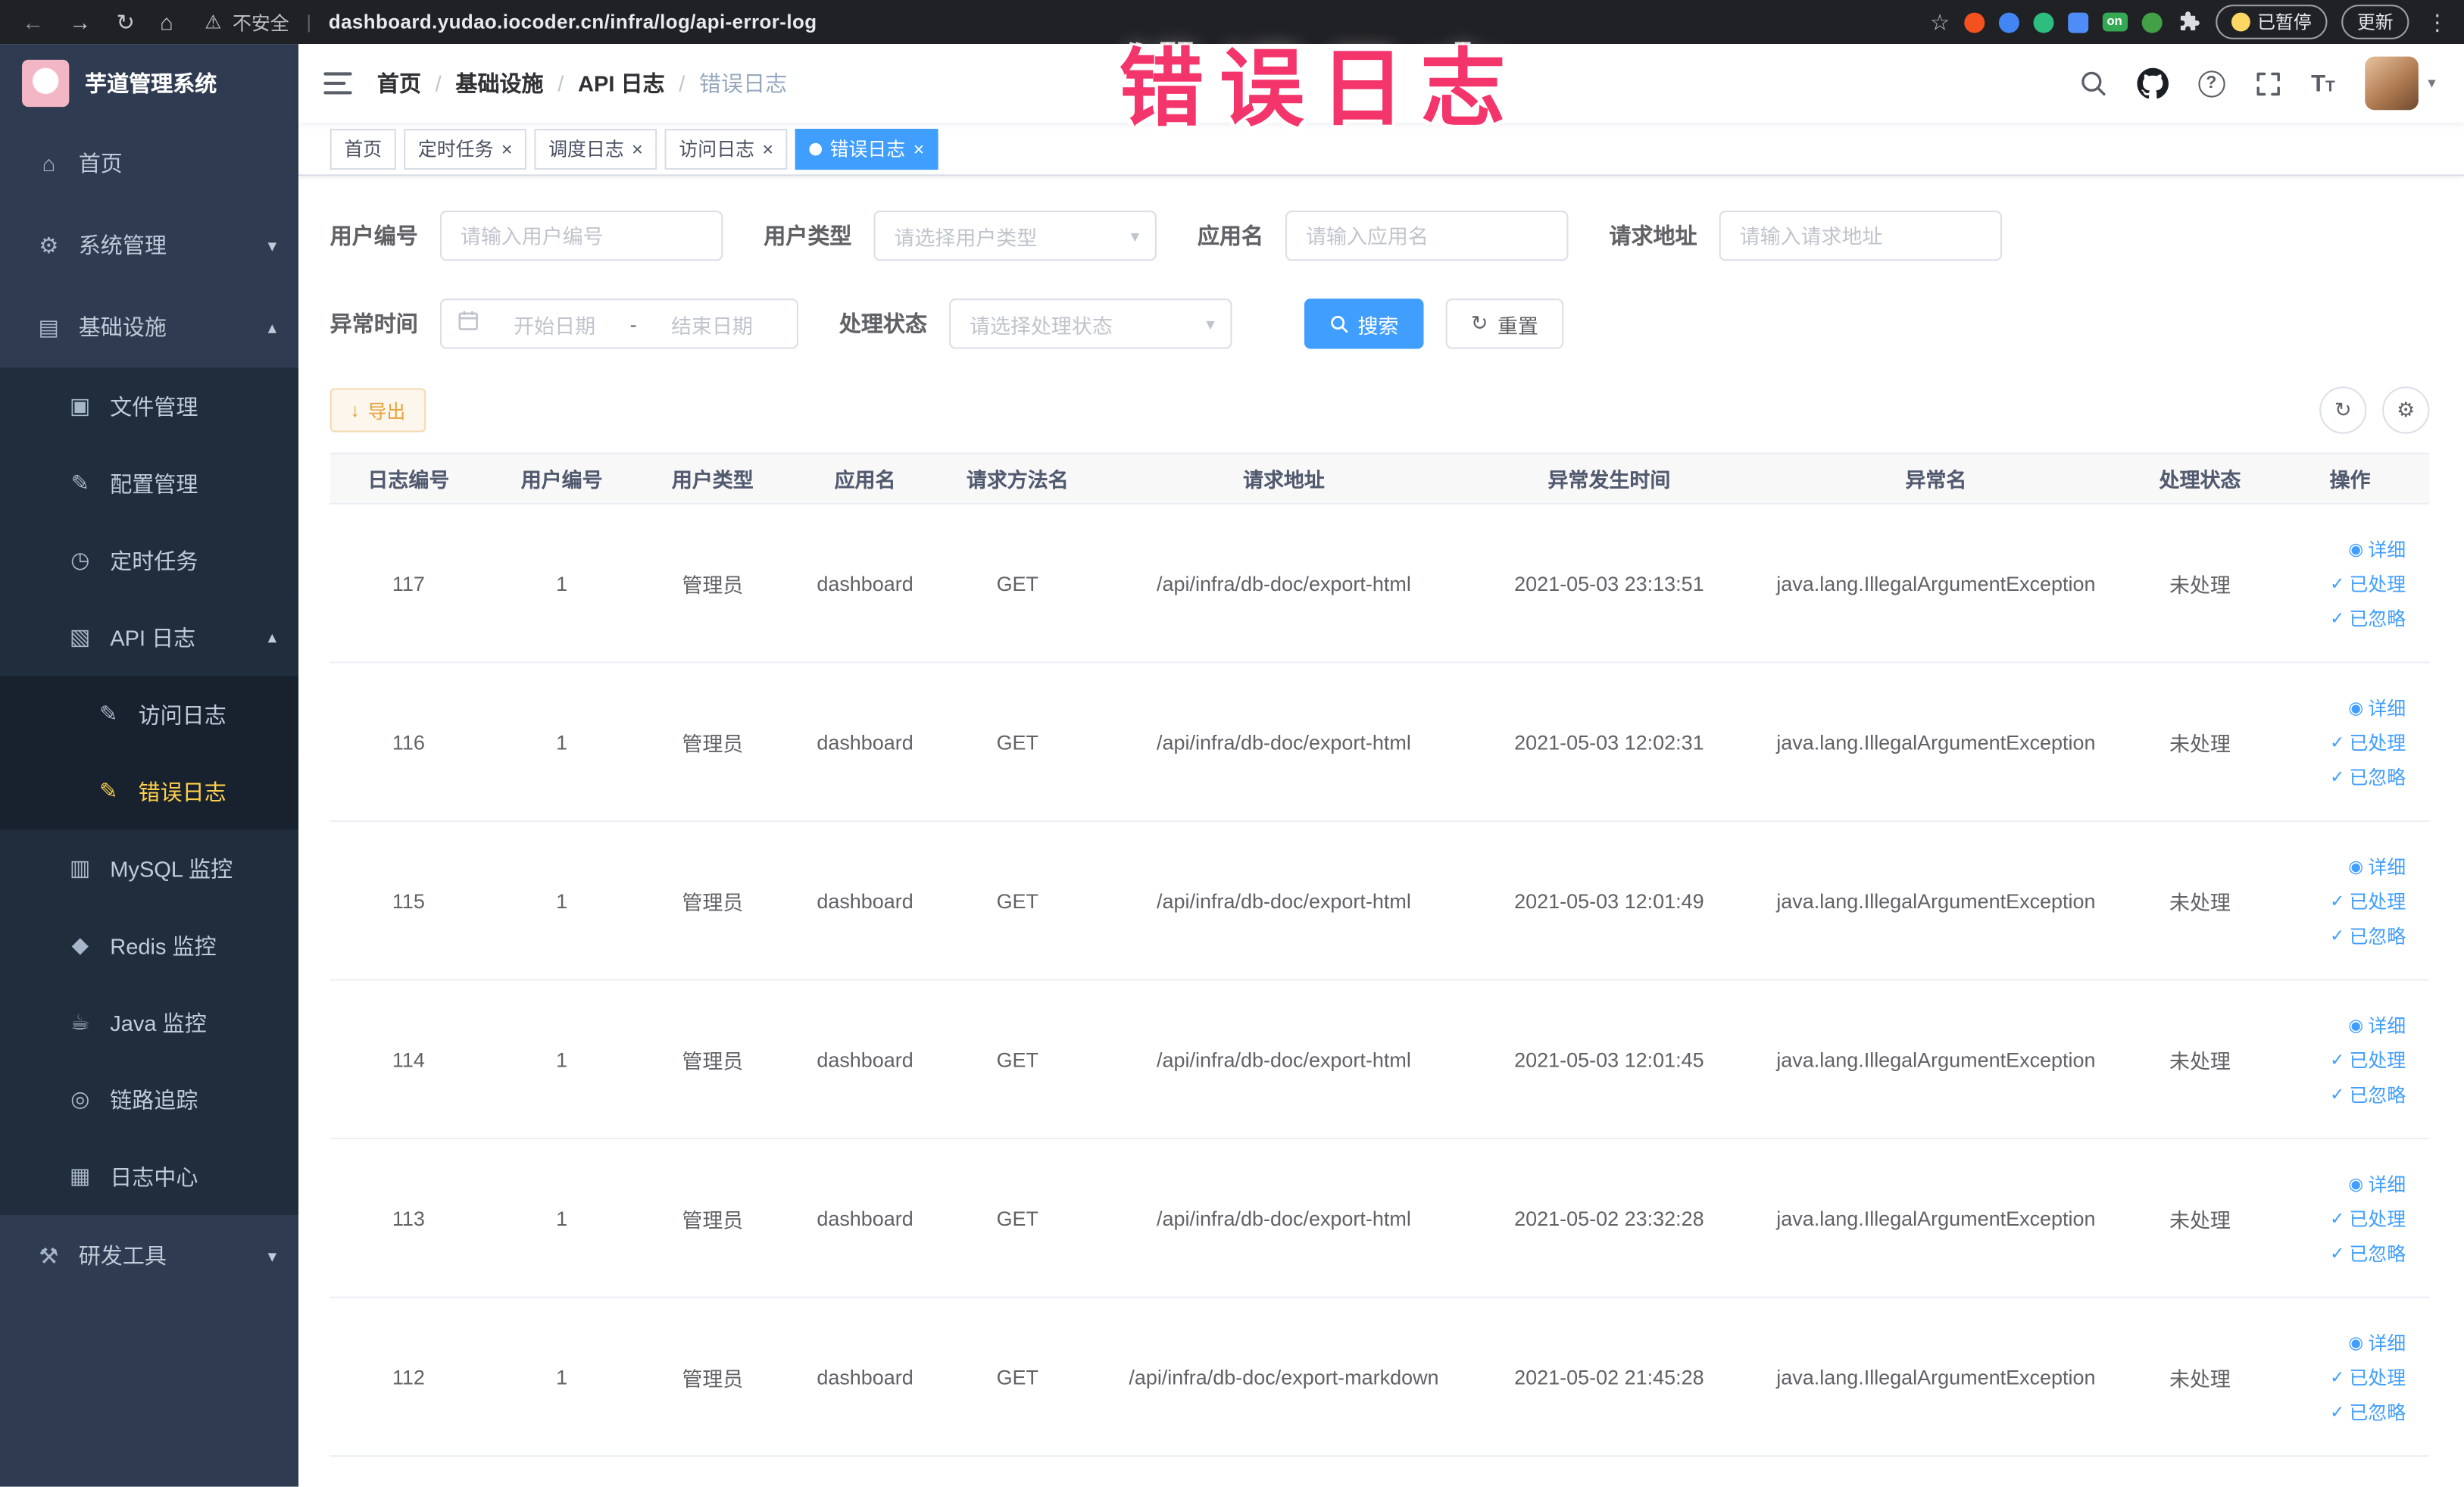  Describe the element at coordinates (149, 560) in the screenshot. I see `sidebar-item-scheduled-jobs: ◷ 定时任务` at that location.